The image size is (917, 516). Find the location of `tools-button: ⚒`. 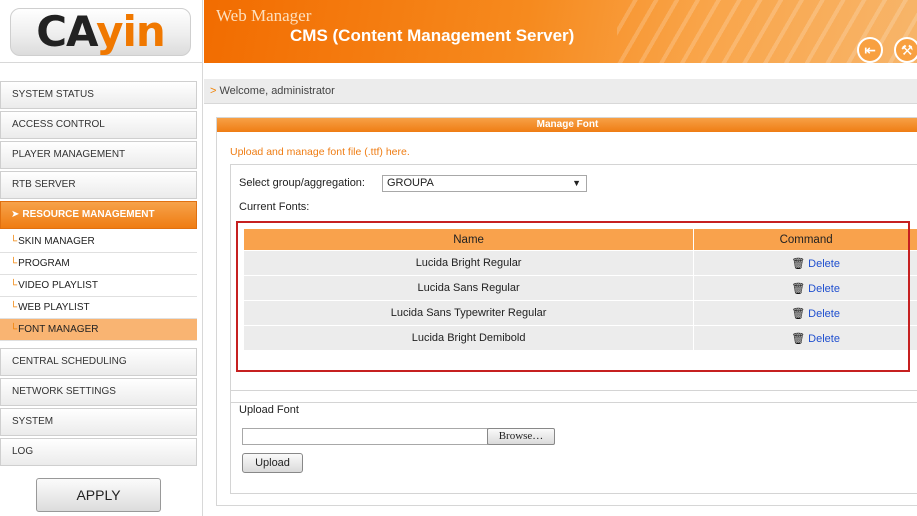

tools-button: ⚒ is located at coordinates (905, 50).